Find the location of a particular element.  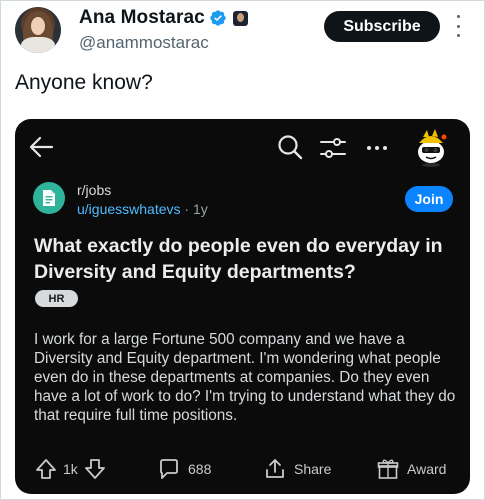

share-label: Share is located at coordinates (313, 469).